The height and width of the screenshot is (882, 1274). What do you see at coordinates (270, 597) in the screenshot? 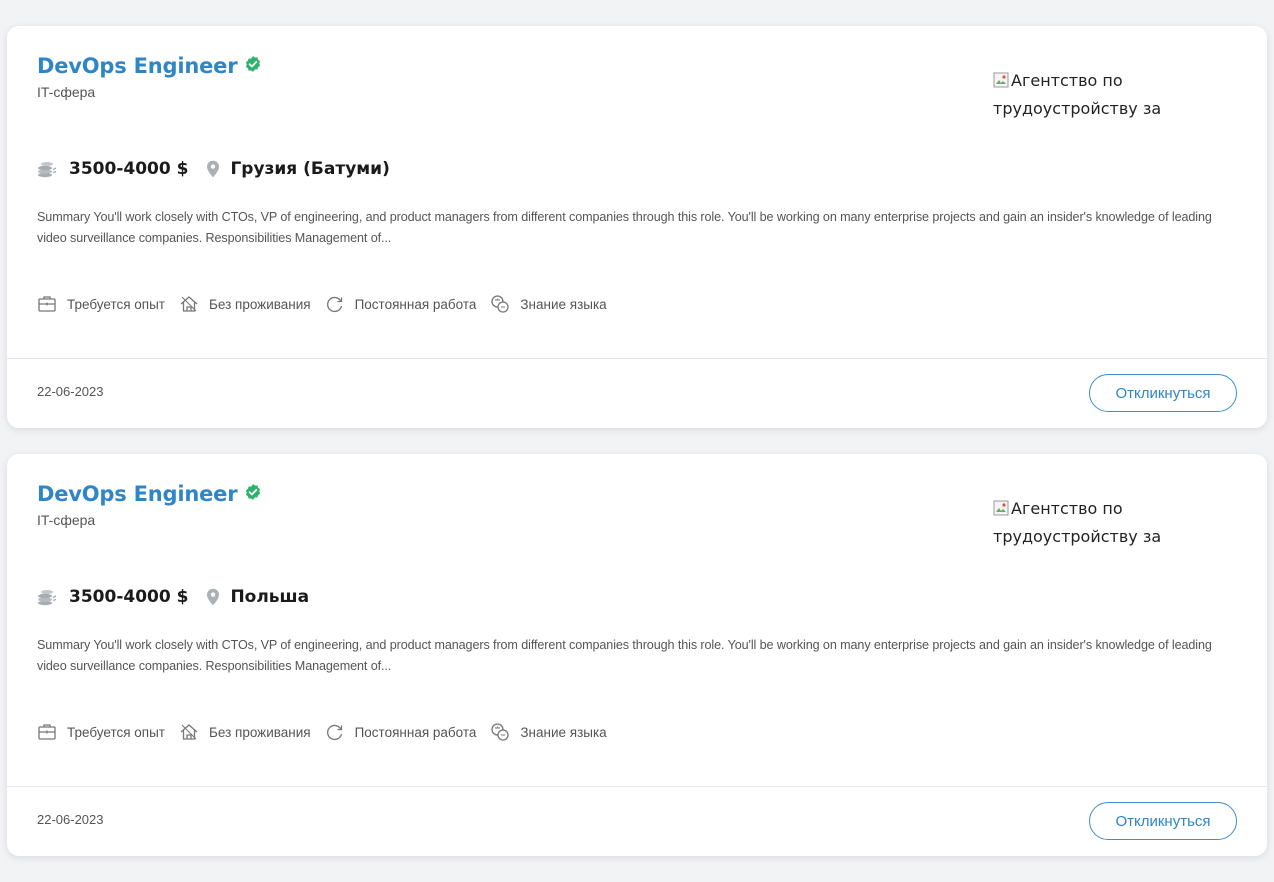
I see `location: Польша` at bounding box center [270, 597].